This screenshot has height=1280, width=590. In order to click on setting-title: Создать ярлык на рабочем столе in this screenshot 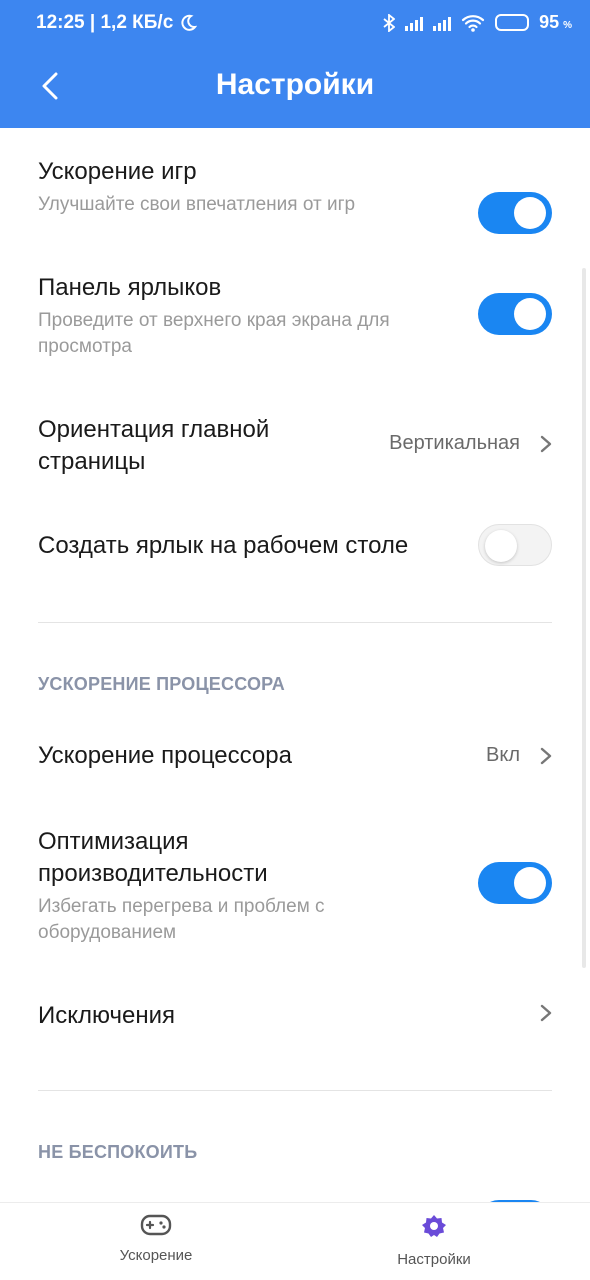, I will do `click(223, 545)`.